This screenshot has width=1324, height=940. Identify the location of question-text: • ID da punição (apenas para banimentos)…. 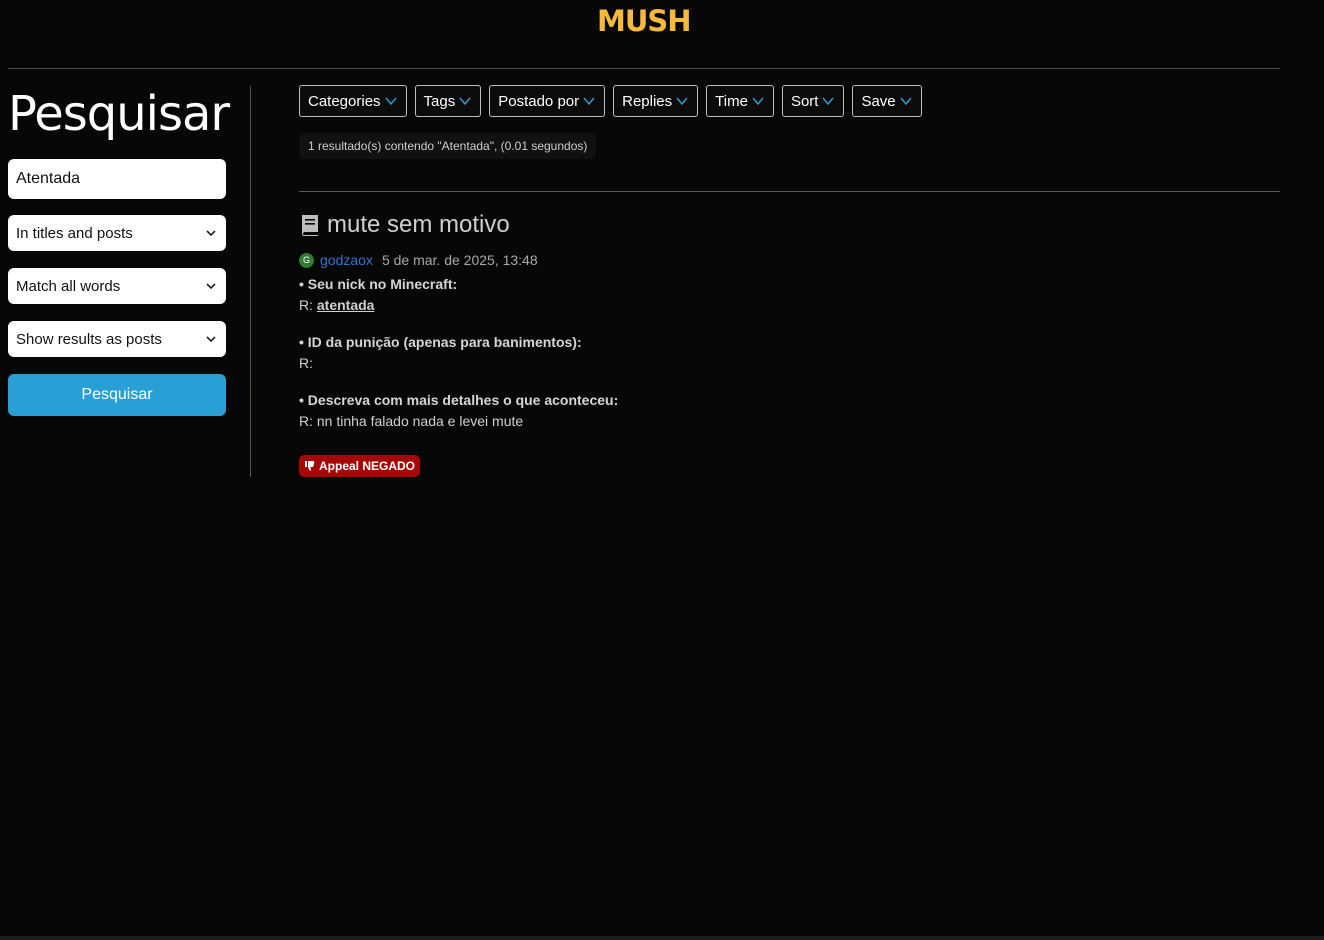
(440, 342).